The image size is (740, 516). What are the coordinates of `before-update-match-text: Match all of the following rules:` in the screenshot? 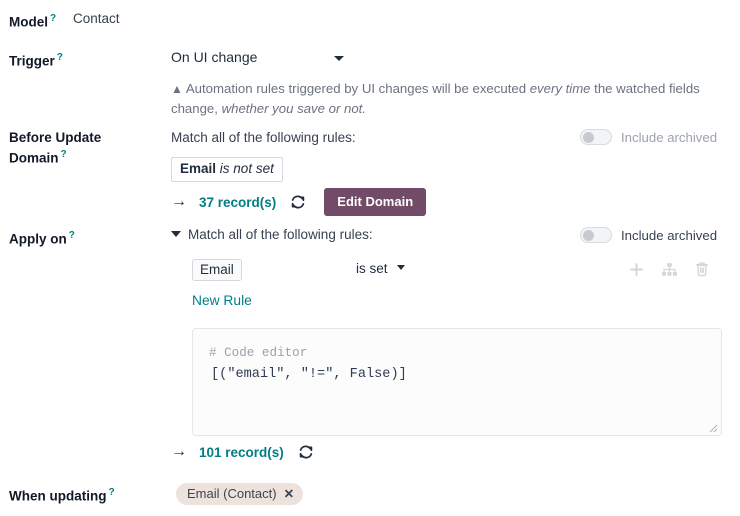 It's located at (263, 137).